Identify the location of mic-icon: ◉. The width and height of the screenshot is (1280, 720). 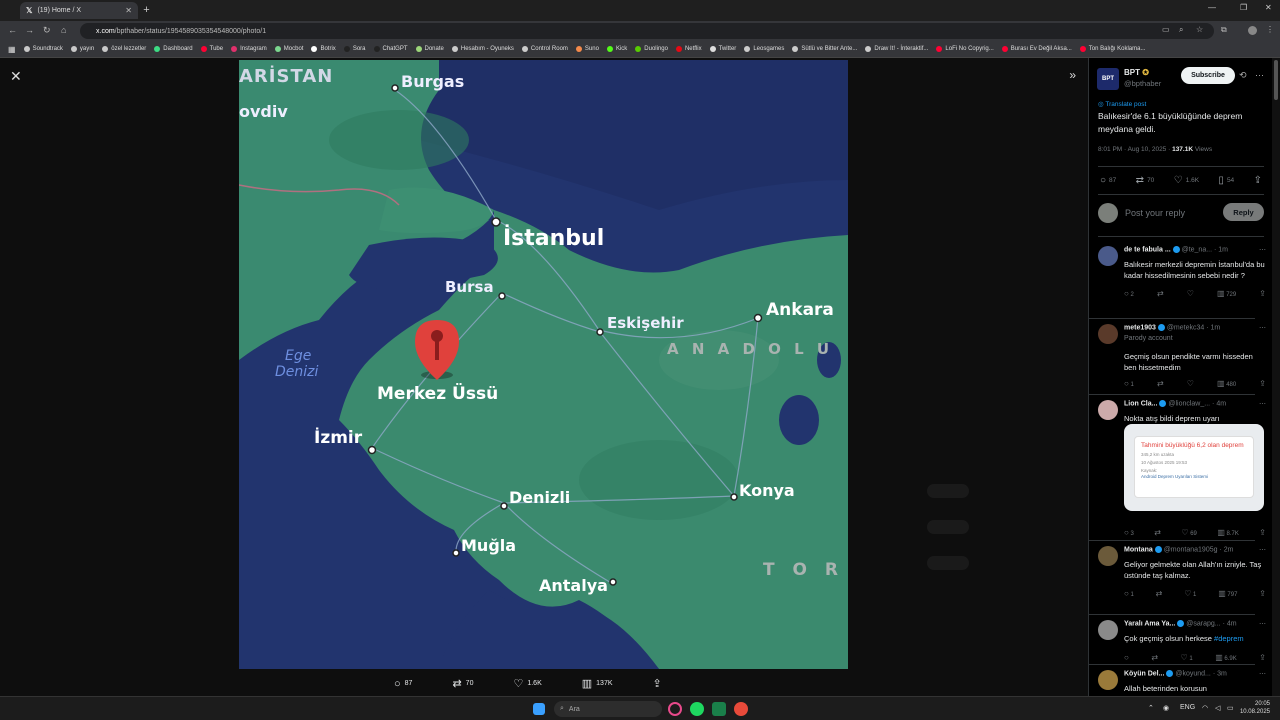
(1166, 708).